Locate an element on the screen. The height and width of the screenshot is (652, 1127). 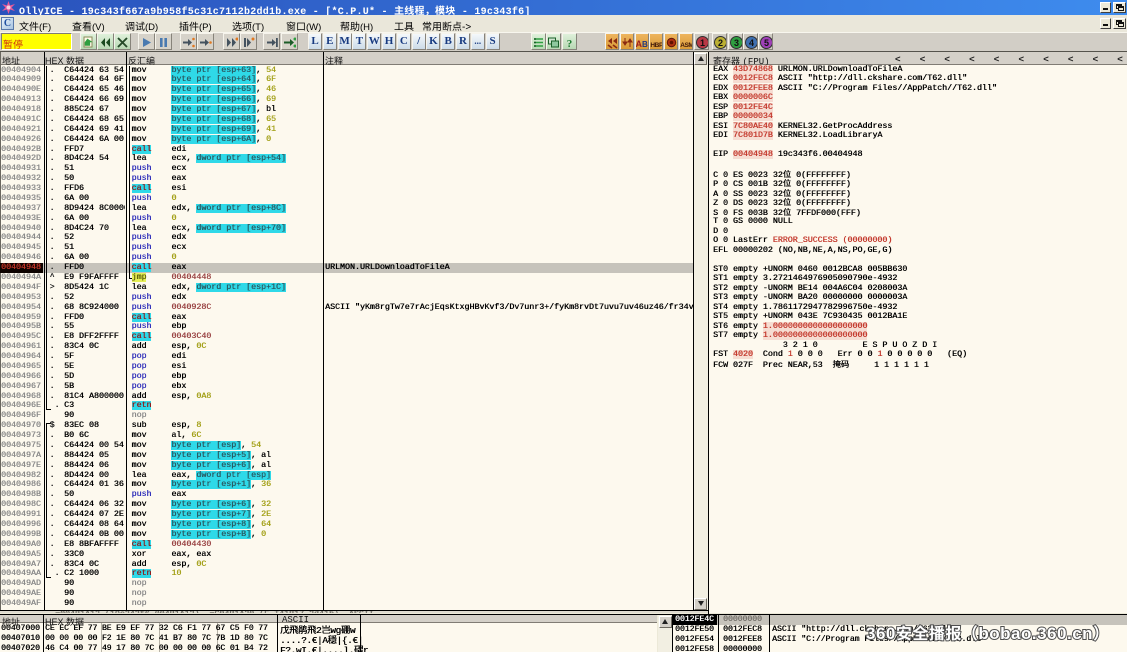
svg-text: 2 is located at coordinates (719, 43).